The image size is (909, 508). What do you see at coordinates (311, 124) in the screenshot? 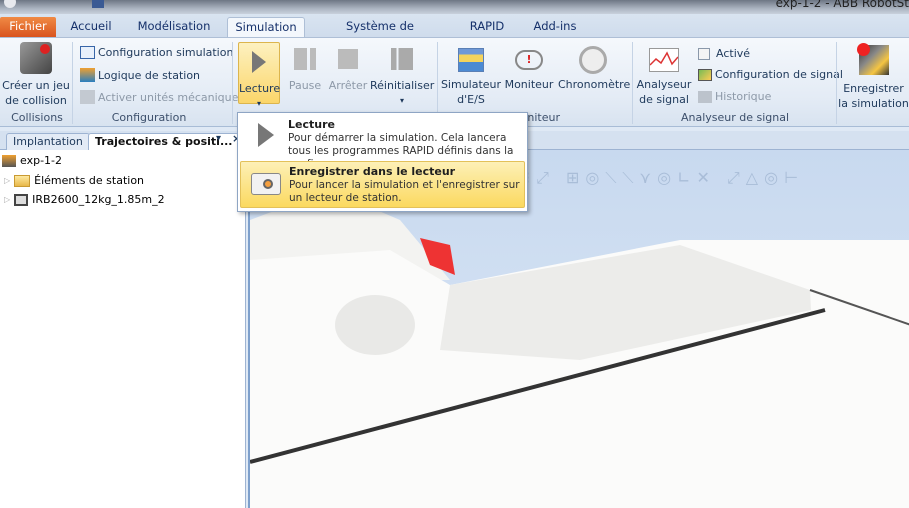
I see `menu-item-title: Lecture` at bounding box center [311, 124].